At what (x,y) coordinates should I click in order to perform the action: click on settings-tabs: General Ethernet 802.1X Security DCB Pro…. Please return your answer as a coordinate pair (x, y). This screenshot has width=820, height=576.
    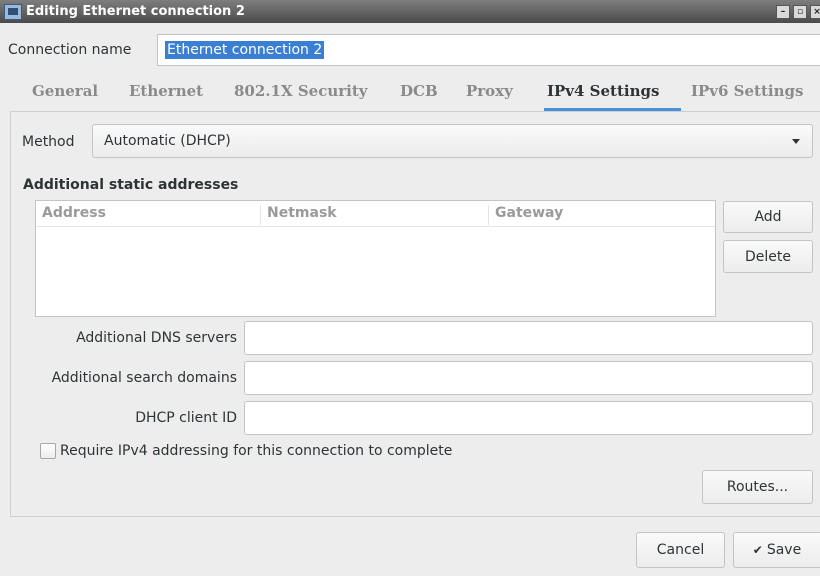
    Looking at the image, I should click on (415, 92).